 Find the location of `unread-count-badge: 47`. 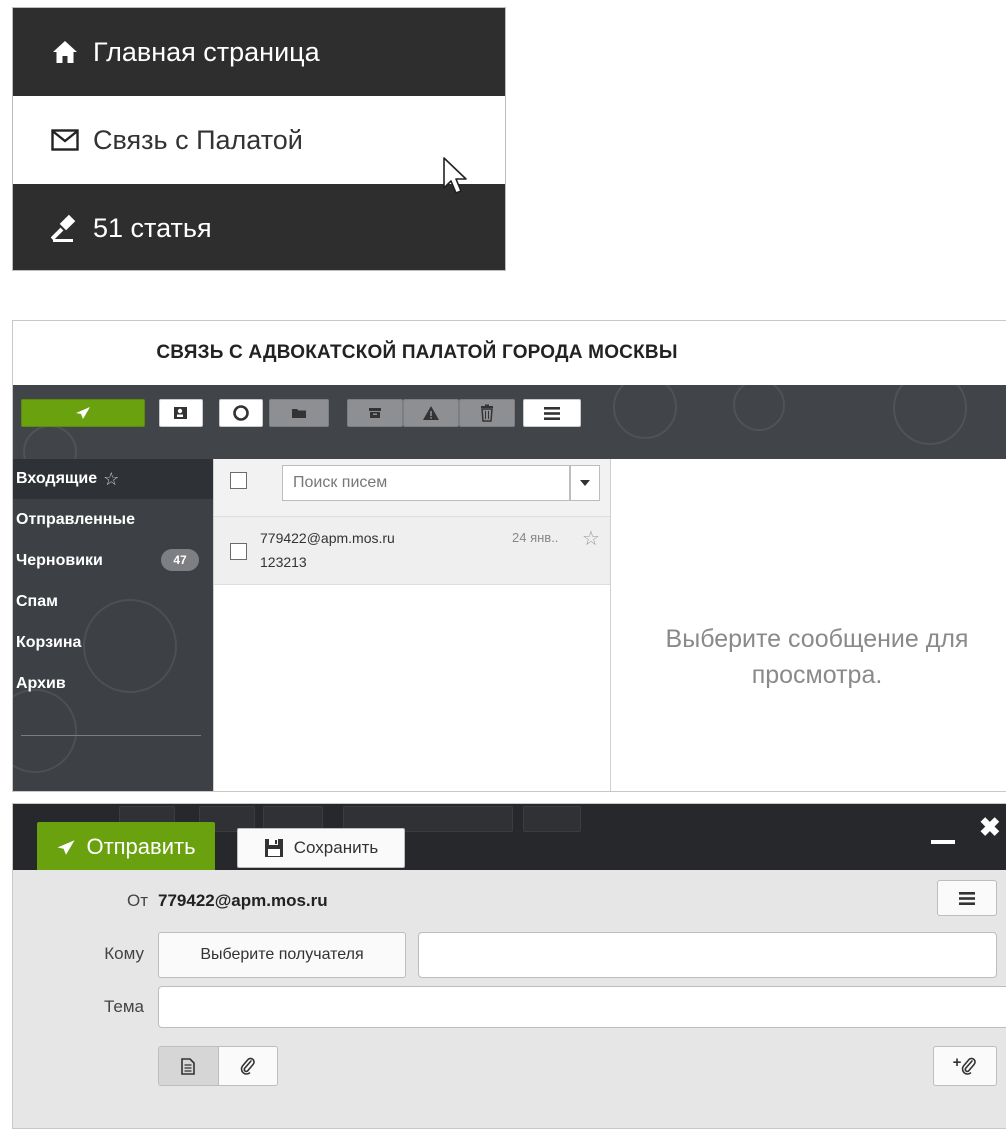

unread-count-badge: 47 is located at coordinates (180, 560).